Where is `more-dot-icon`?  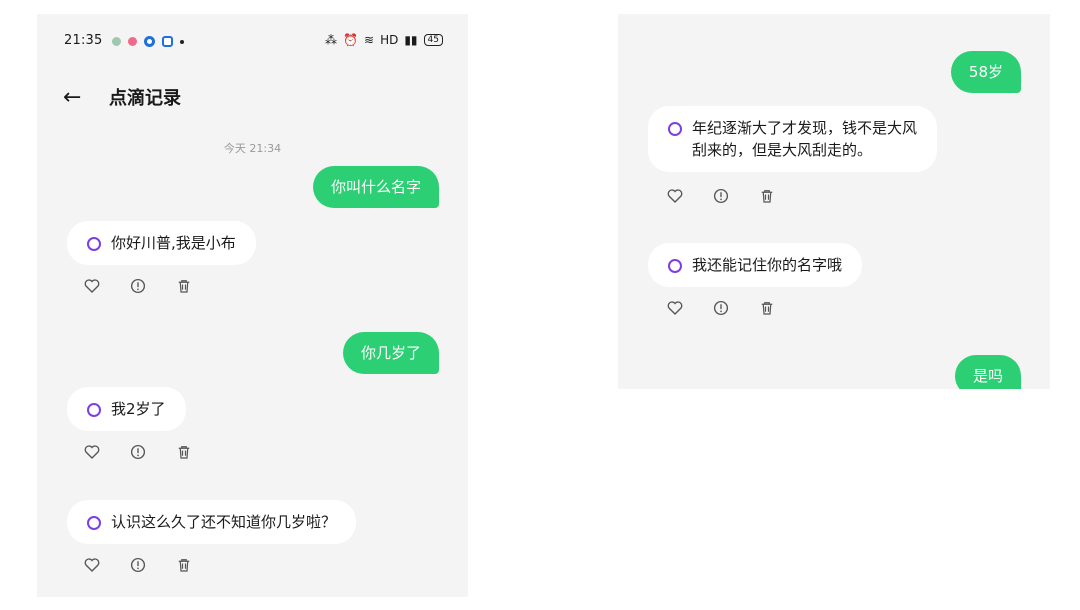
more-dot-icon is located at coordinates (182, 41).